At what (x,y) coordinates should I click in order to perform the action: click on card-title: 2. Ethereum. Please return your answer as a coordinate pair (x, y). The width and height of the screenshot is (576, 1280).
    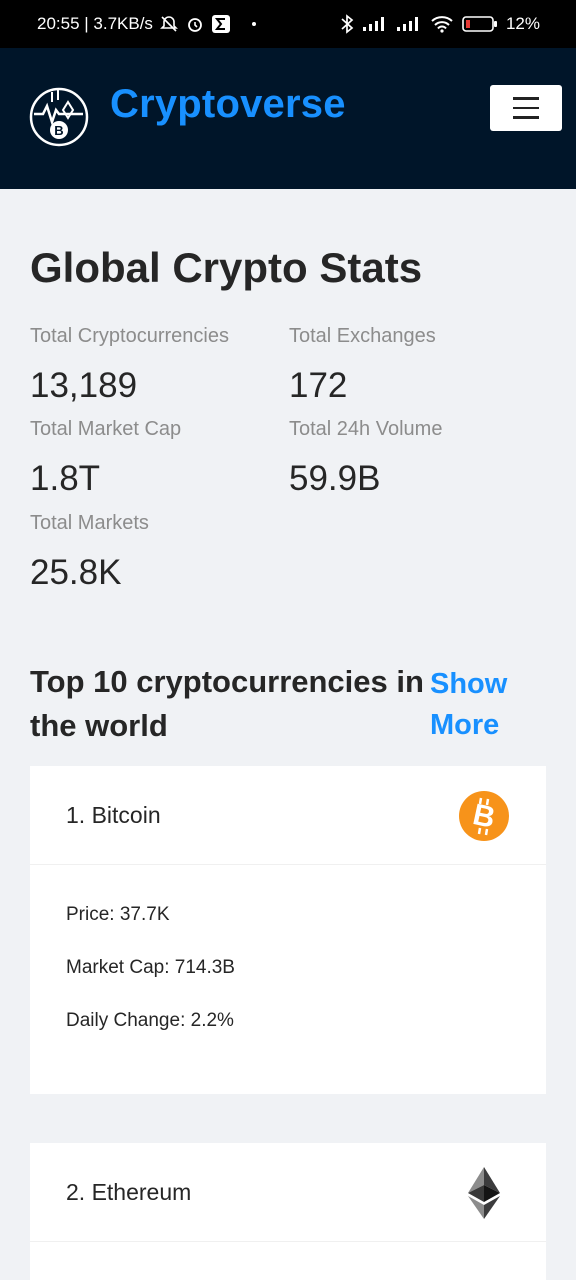
    Looking at the image, I should click on (129, 1192).